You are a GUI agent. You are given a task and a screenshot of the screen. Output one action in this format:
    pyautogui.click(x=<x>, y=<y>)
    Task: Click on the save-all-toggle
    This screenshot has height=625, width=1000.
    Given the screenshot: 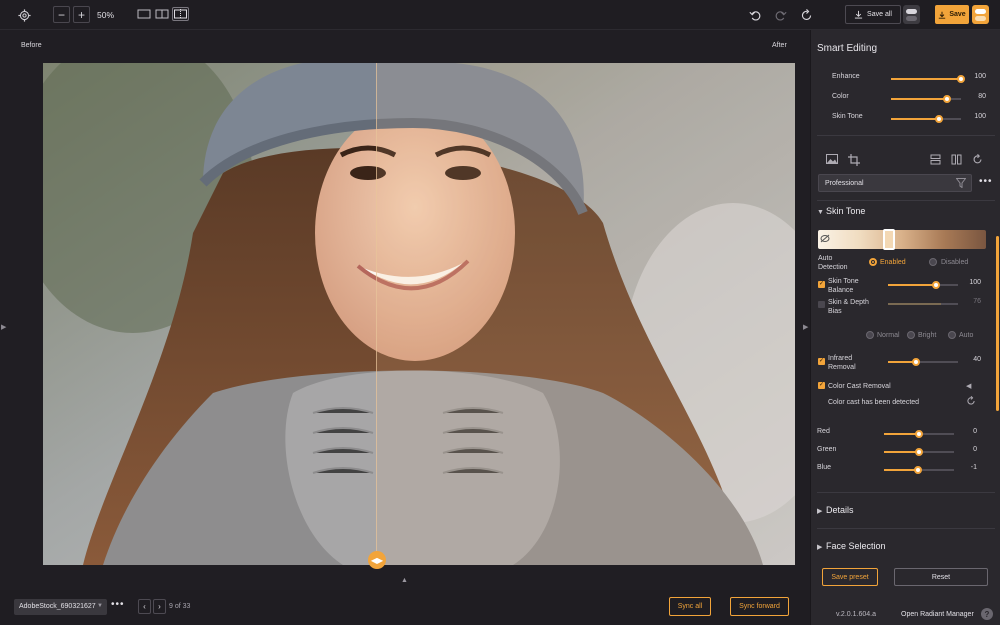 What is the action you would take?
    pyautogui.click(x=911, y=14)
    